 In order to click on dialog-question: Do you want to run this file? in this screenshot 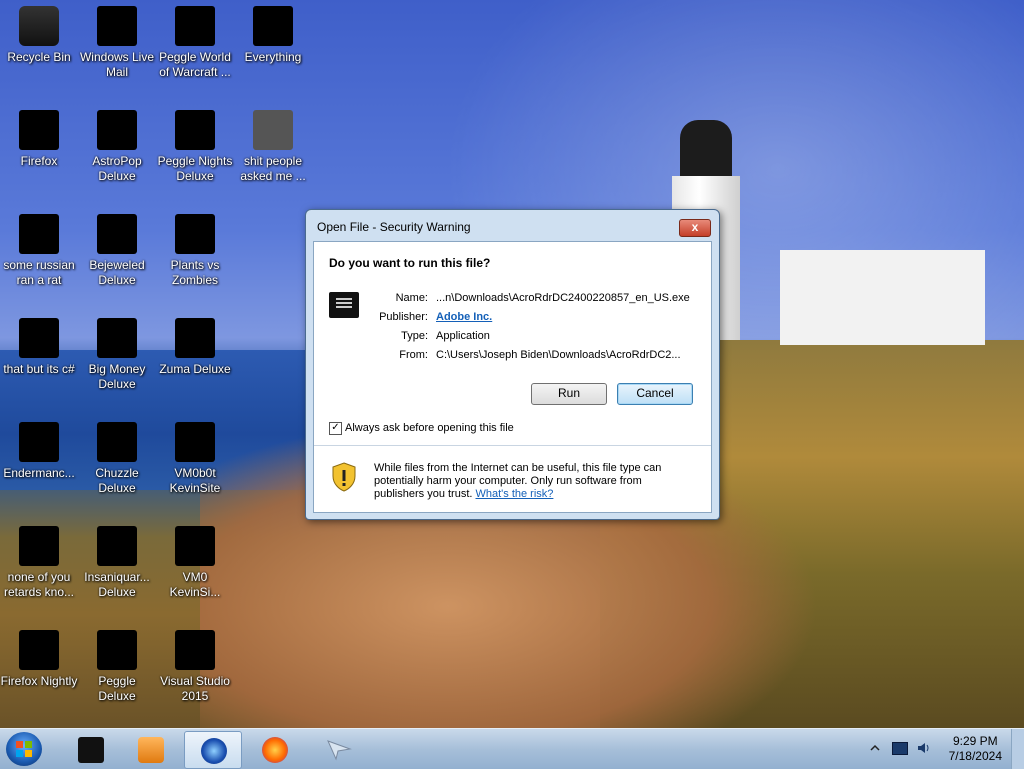, I will do `click(410, 263)`.